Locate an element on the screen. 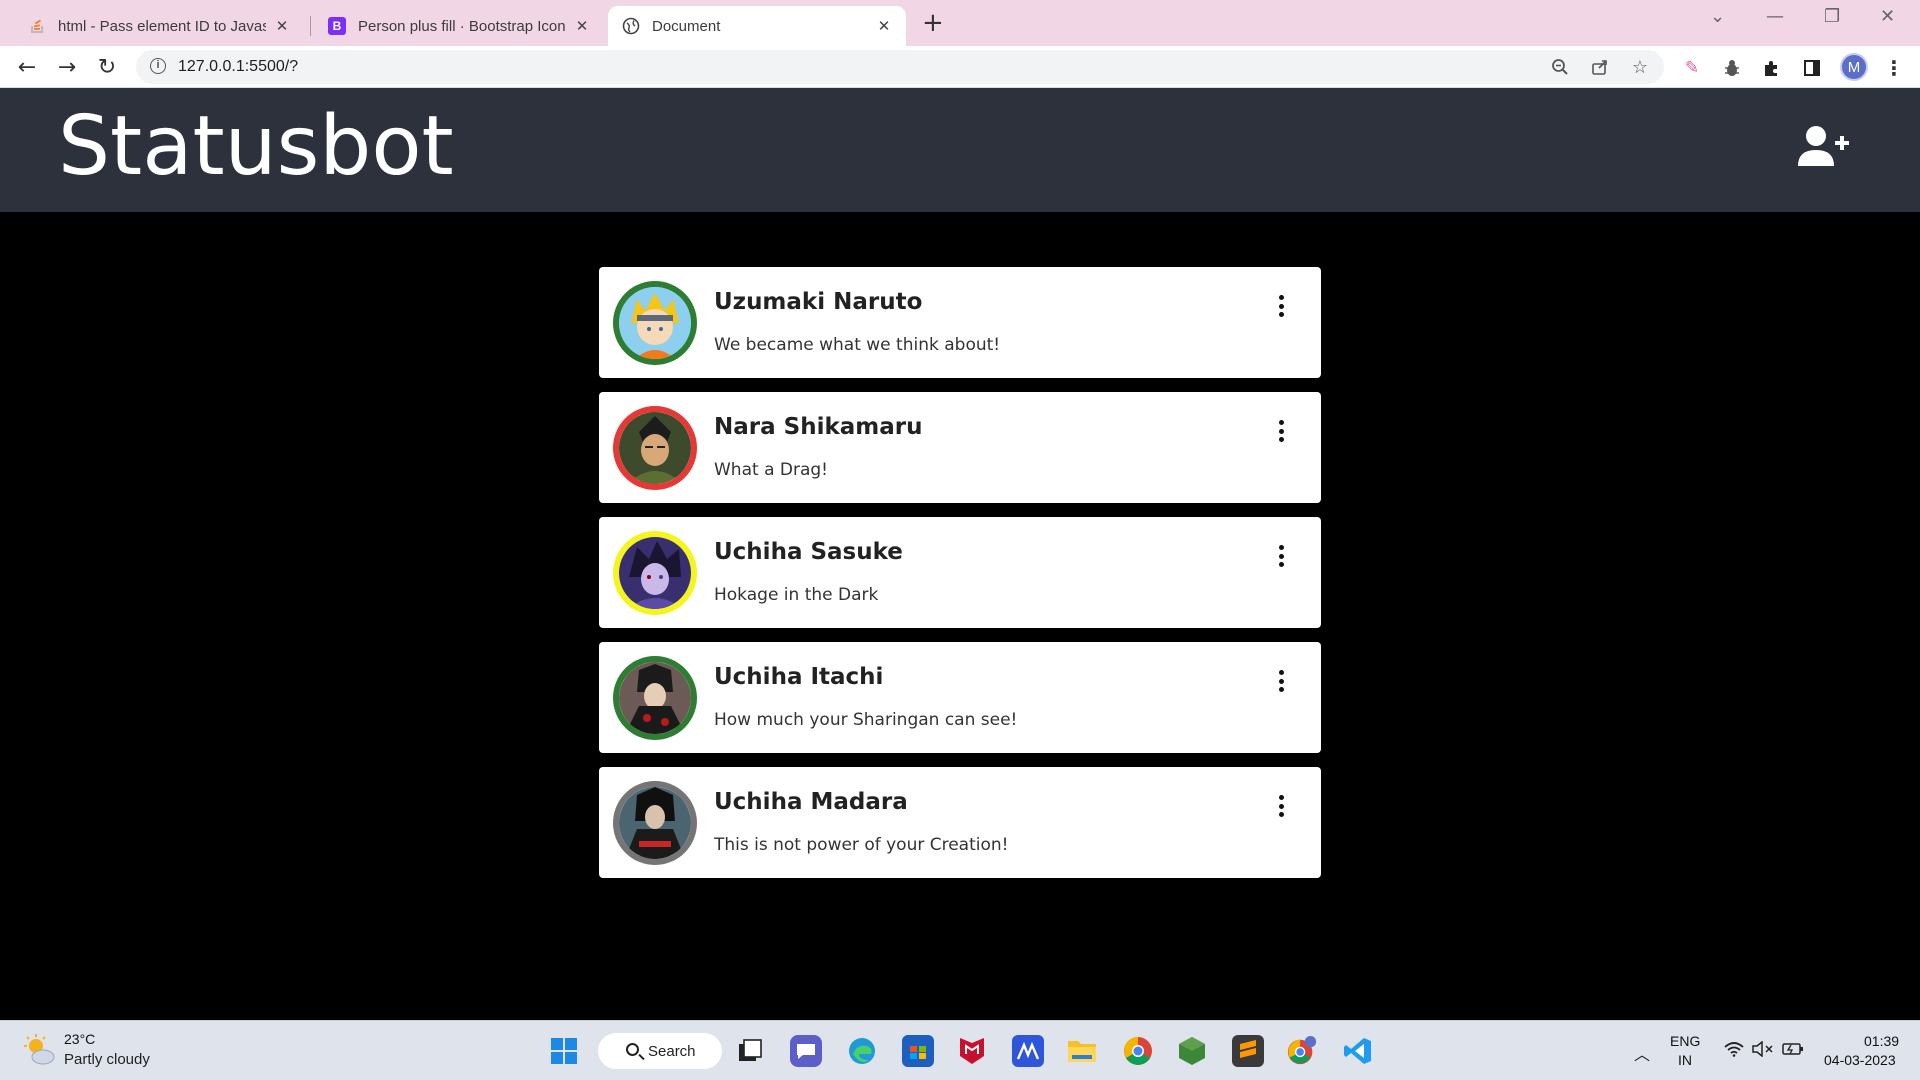 The image size is (1920, 1080). language-region: IN is located at coordinates (1685, 1060).